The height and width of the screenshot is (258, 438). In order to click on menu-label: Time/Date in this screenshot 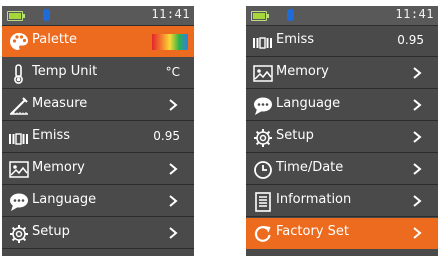, I will do `click(310, 167)`.